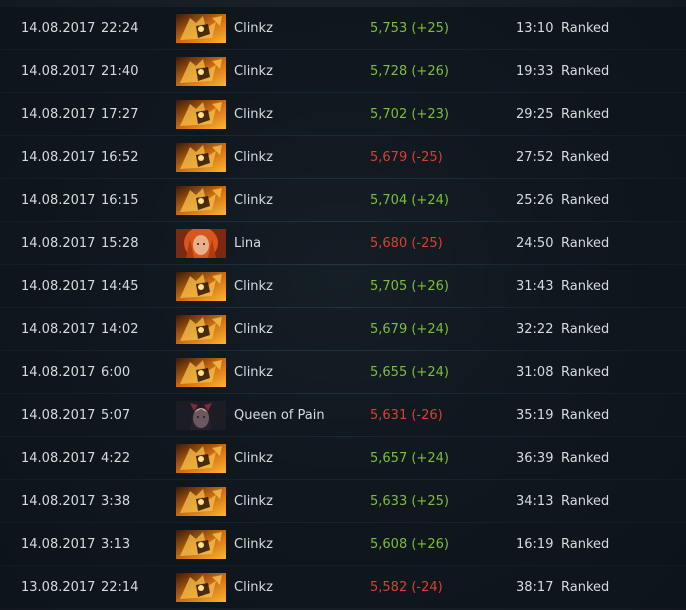 This screenshot has height=610, width=686. What do you see at coordinates (409, 200) in the screenshot?
I see `match-mmr-change: 5,704 (+24)` at bounding box center [409, 200].